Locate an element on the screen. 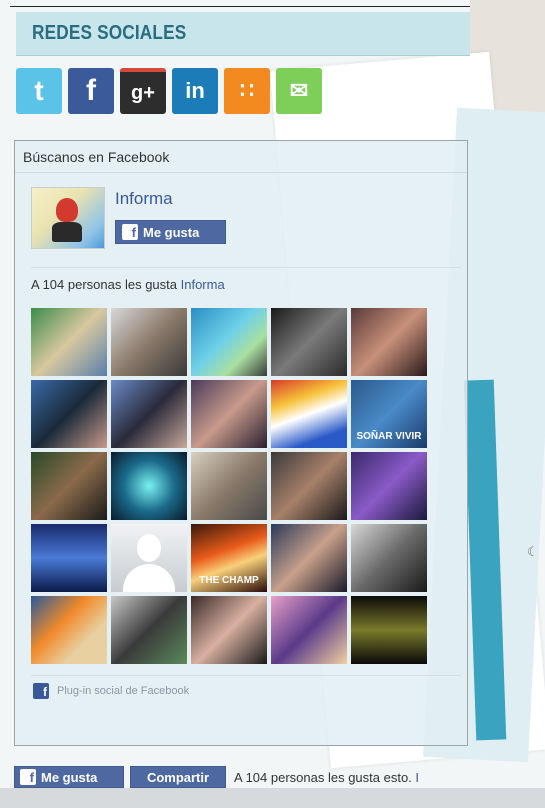  avatar-figure-body is located at coordinates (67, 232).